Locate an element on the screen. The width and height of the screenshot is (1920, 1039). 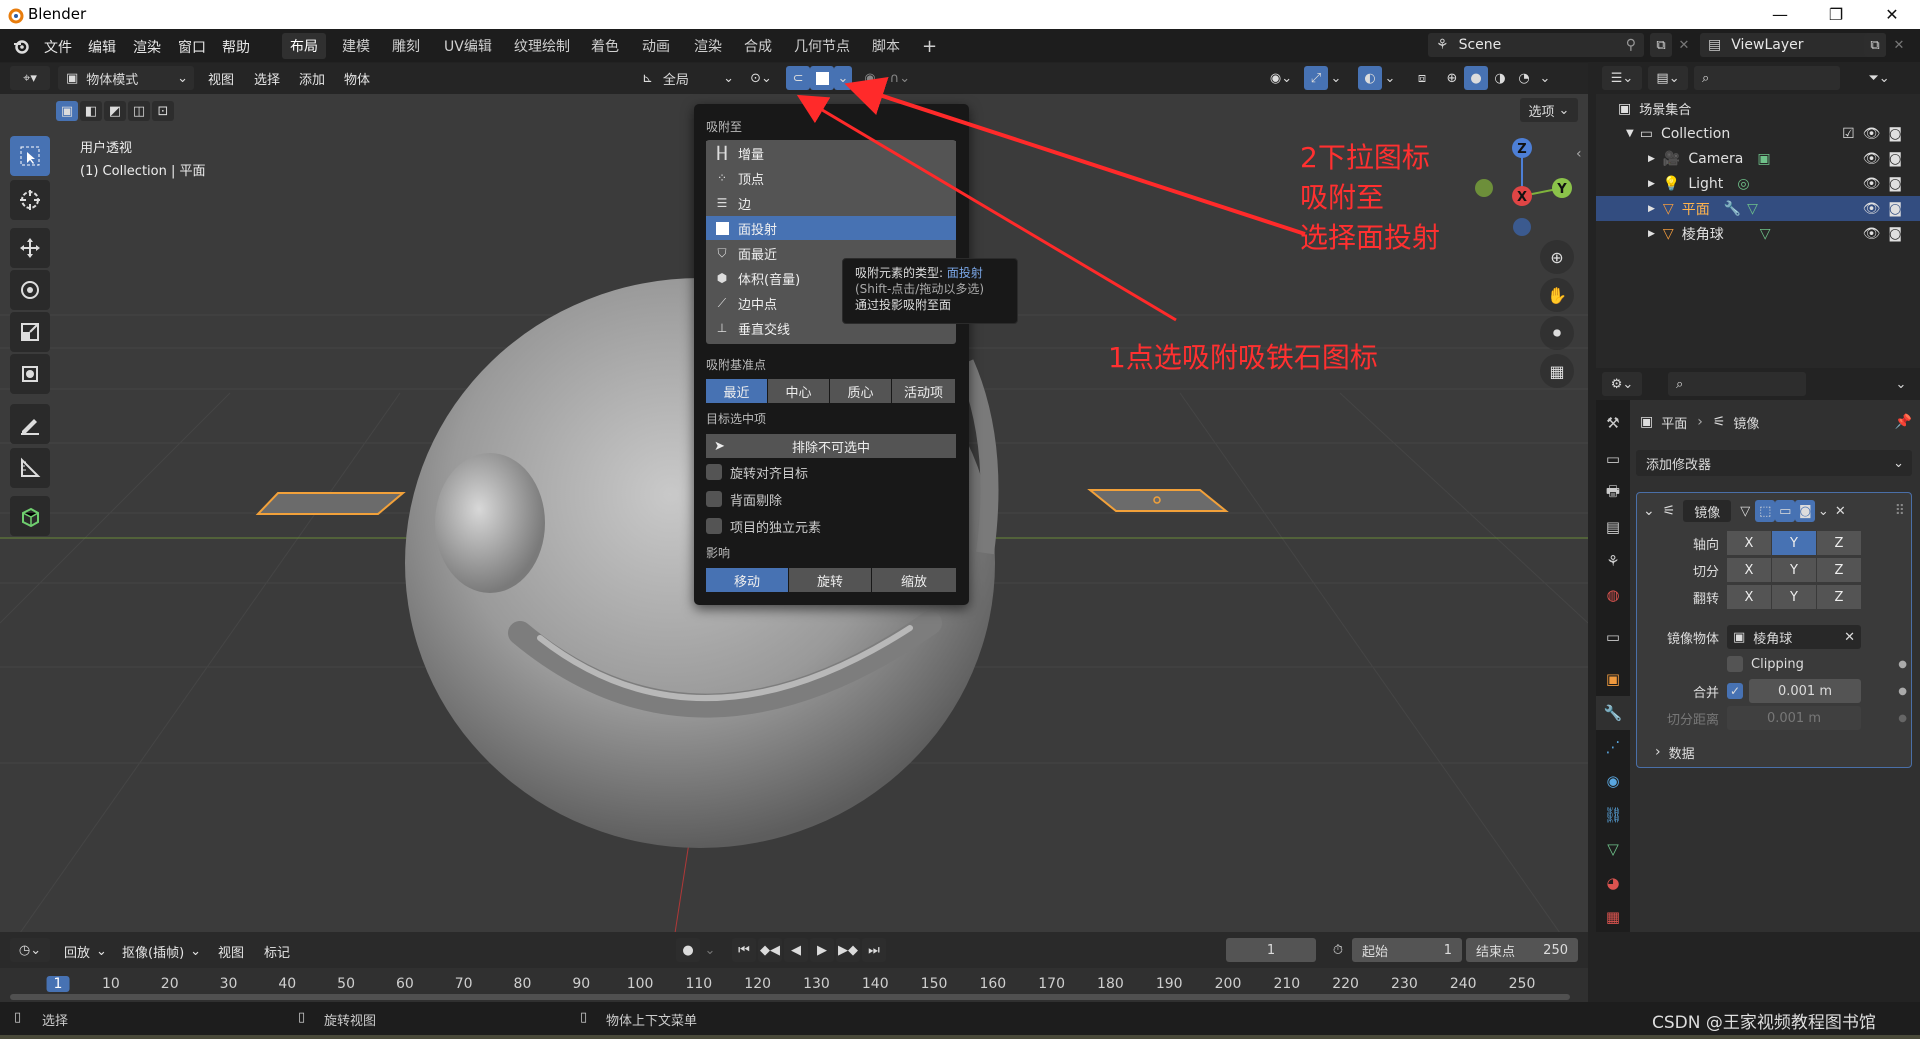
tab-uv-editing: UV编辑 is located at coordinates (468, 46).